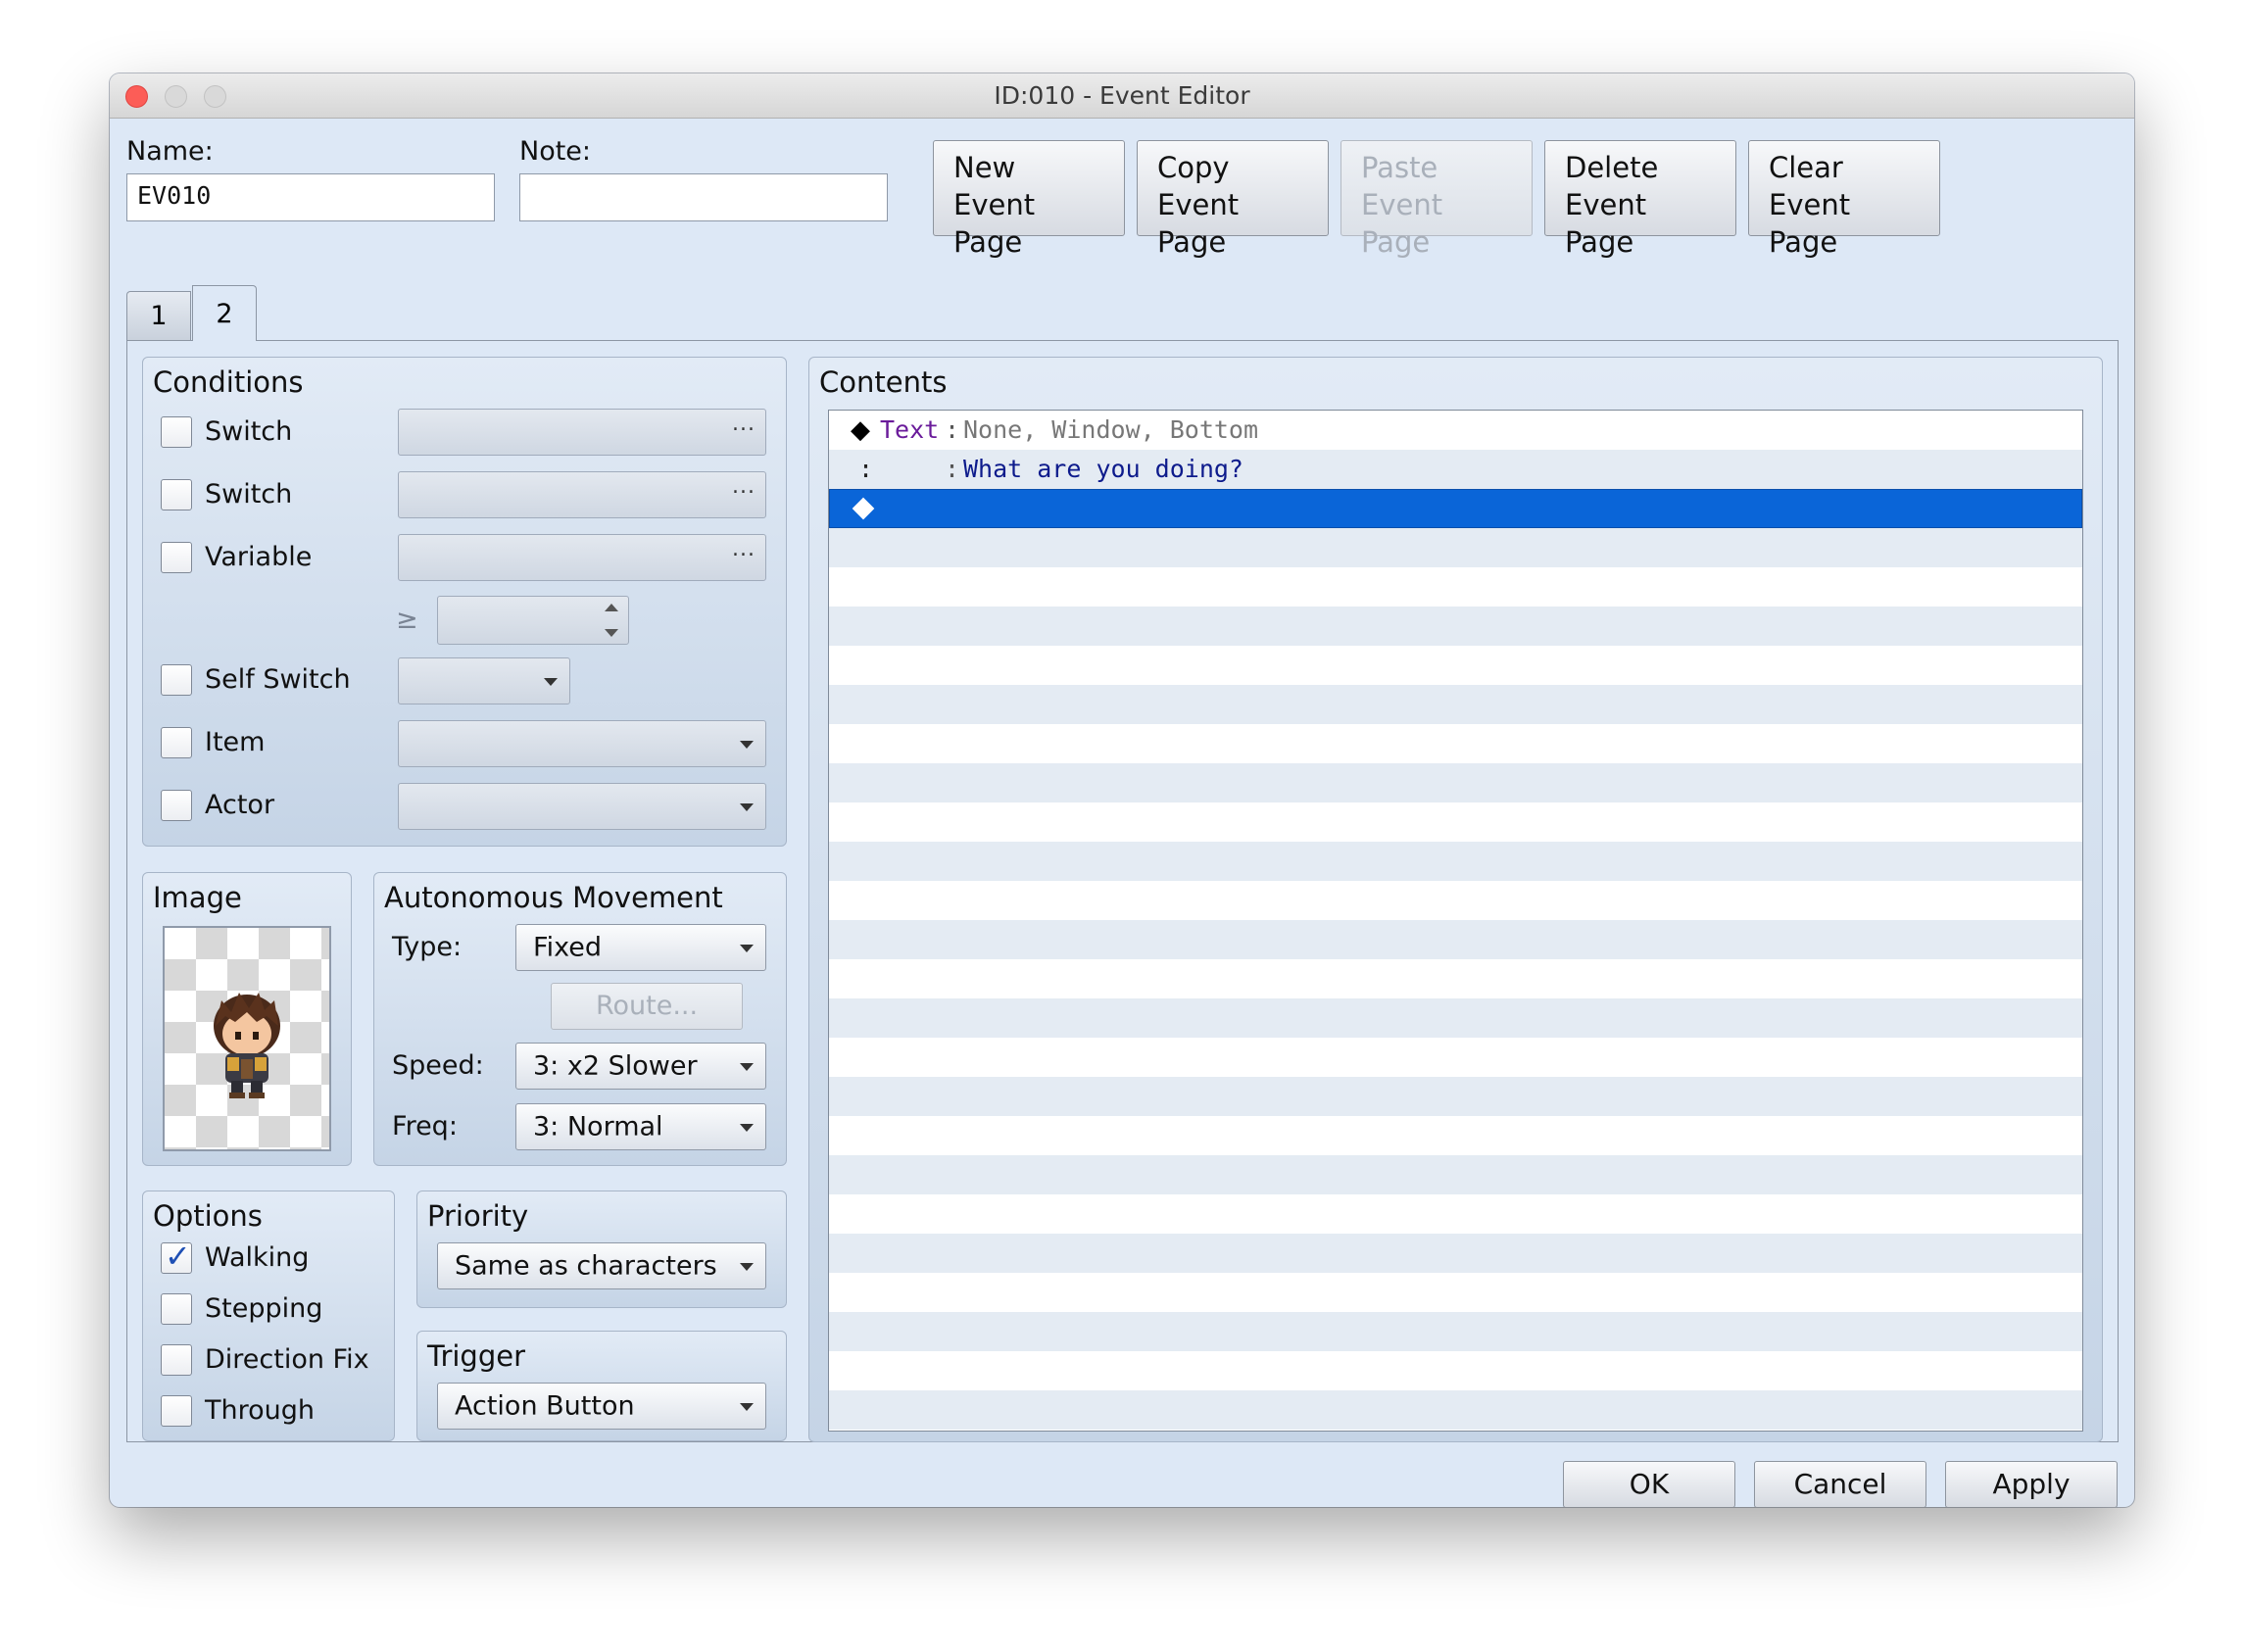 The image size is (2242, 1652). What do you see at coordinates (428, 947) in the screenshot?
I see `type-label: Type:` at bounding box center [428, 947].